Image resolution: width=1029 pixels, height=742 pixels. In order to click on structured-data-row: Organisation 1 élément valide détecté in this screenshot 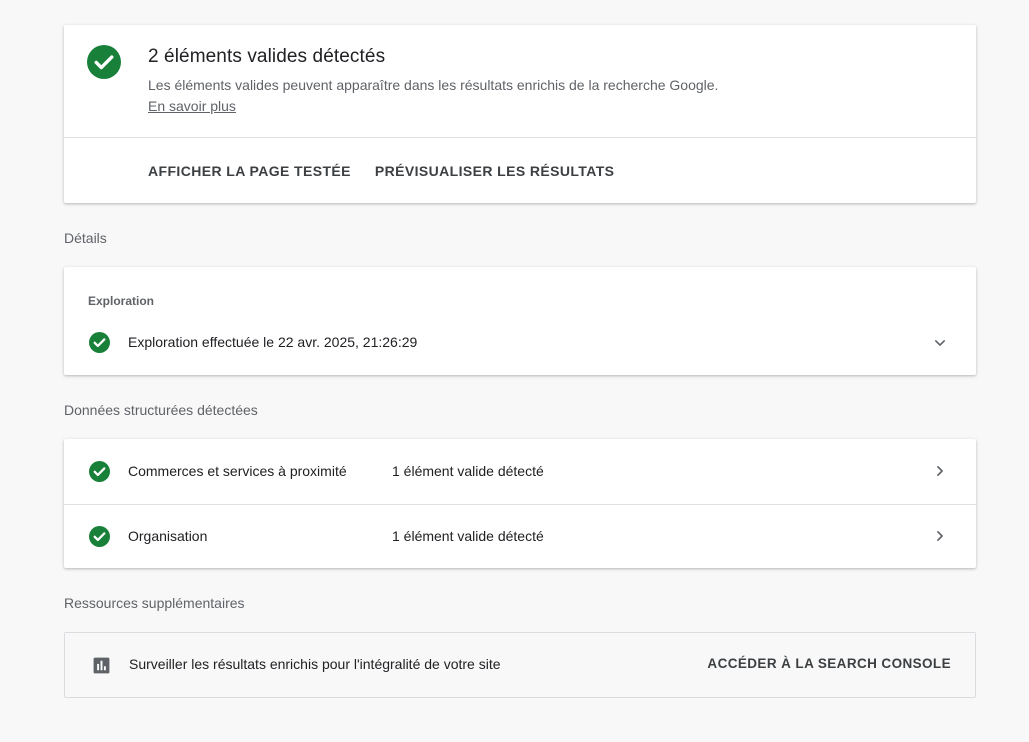, I will do `click(520, 536)`.